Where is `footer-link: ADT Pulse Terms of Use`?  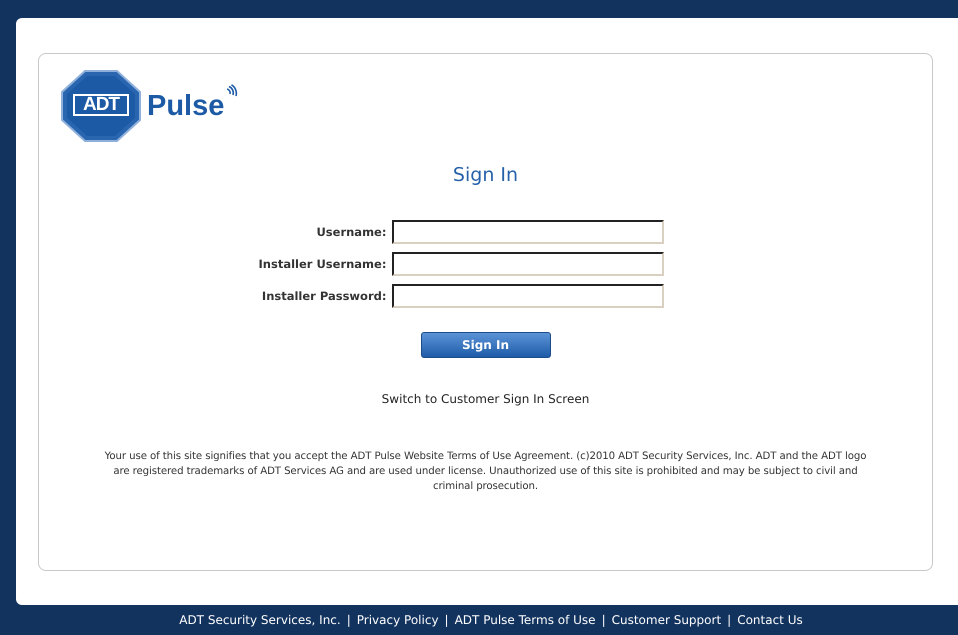
footer-link: ADT Pulse Terms of Use is located at coordinates (525, 620).